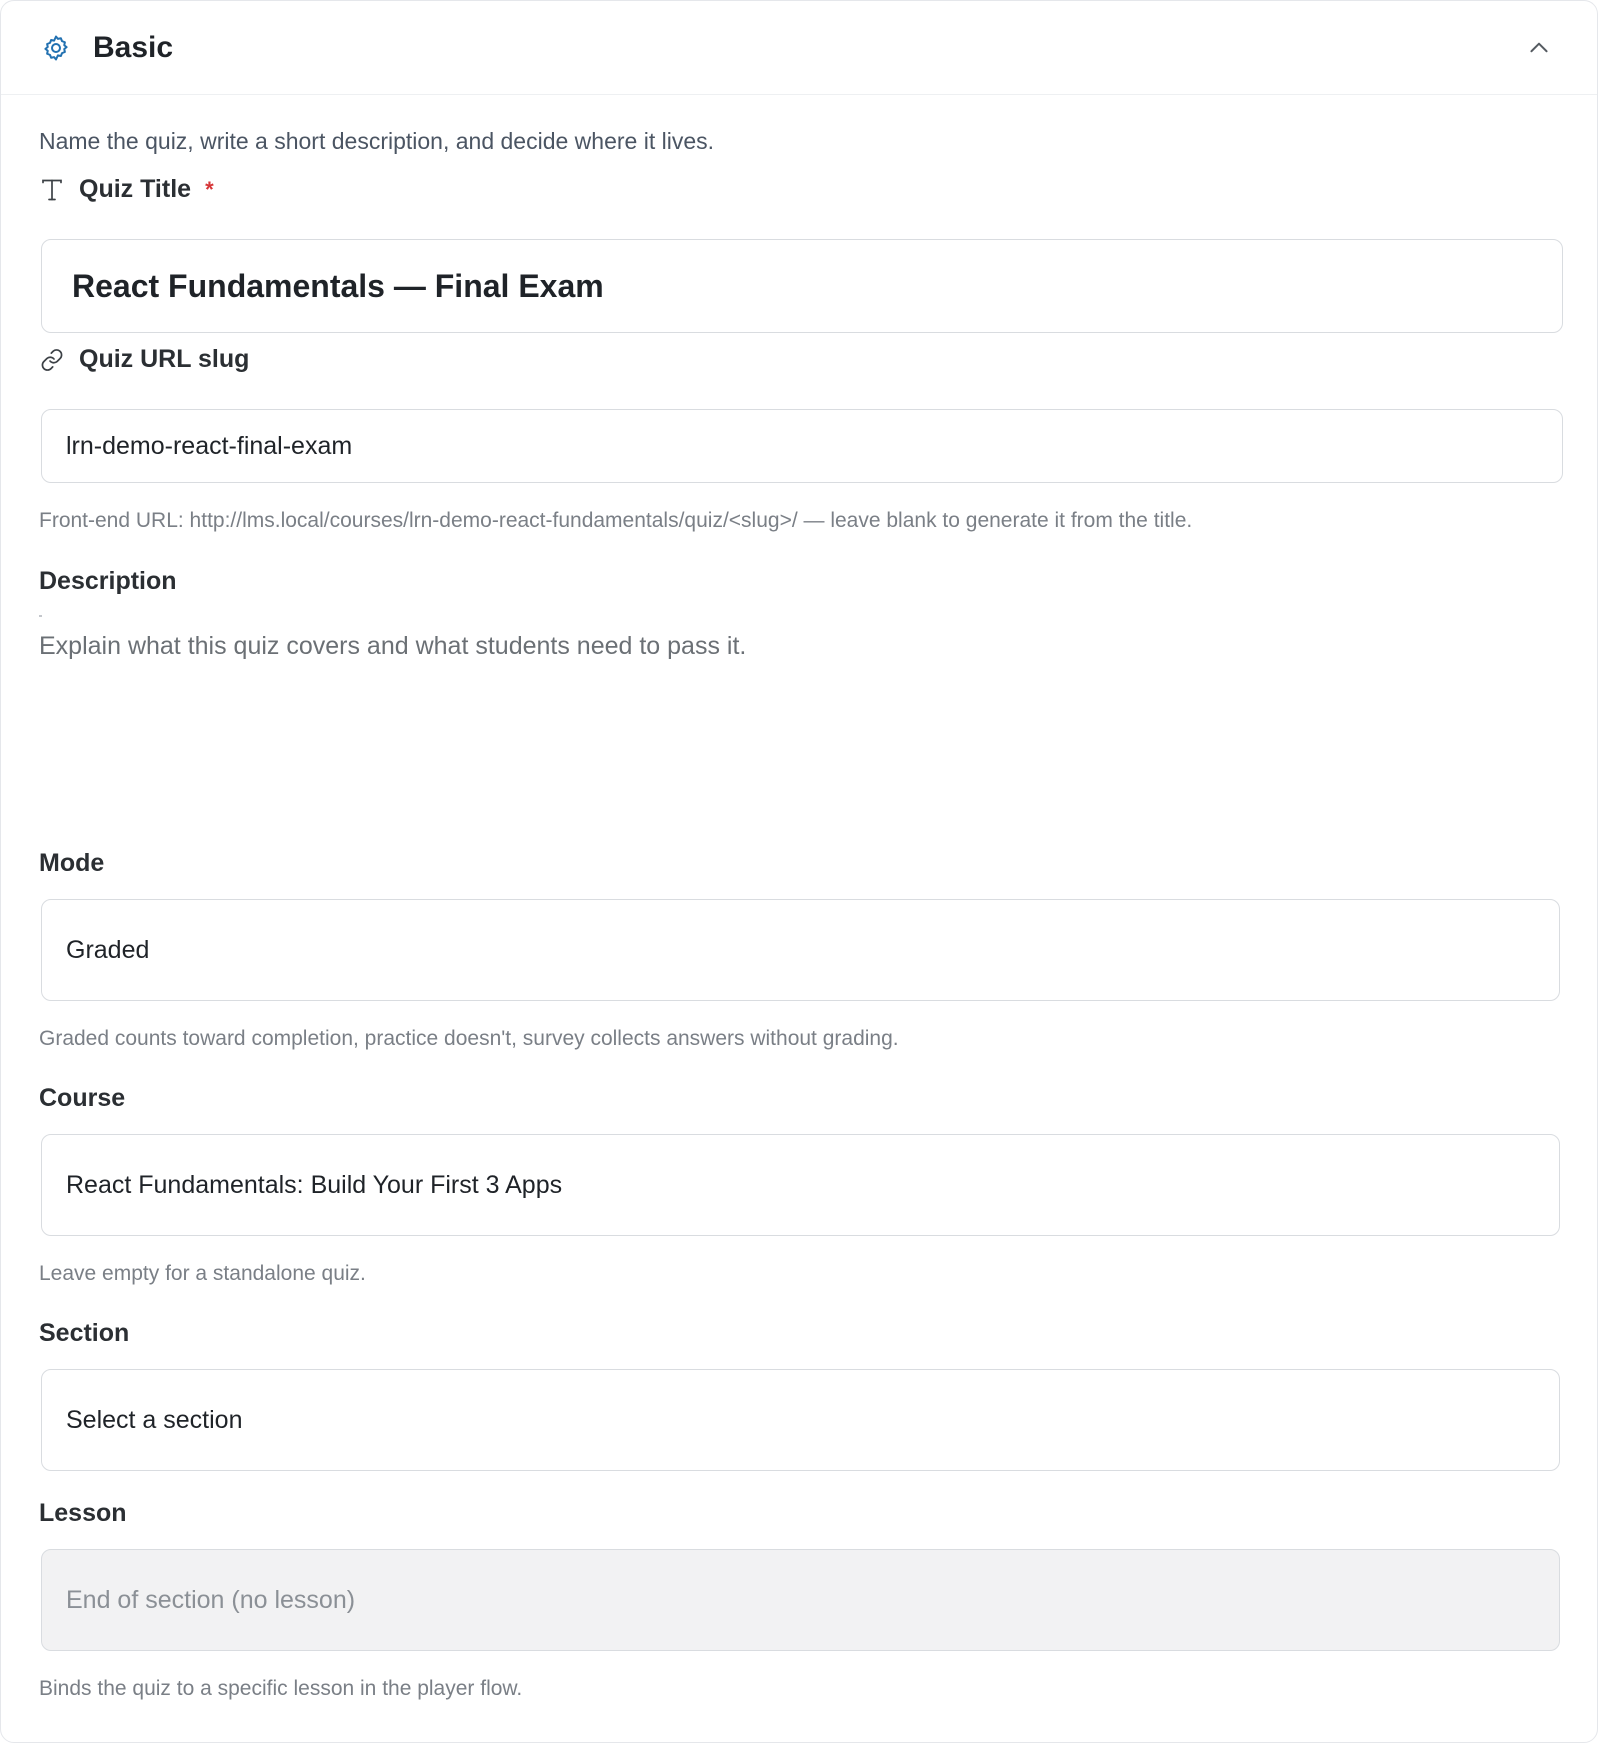 This screenshot has height=1747, width=1600. What do you see at coordinates (56, 48) in the screenshot?
I see `gear-icon` at bounding box center [56, 48].